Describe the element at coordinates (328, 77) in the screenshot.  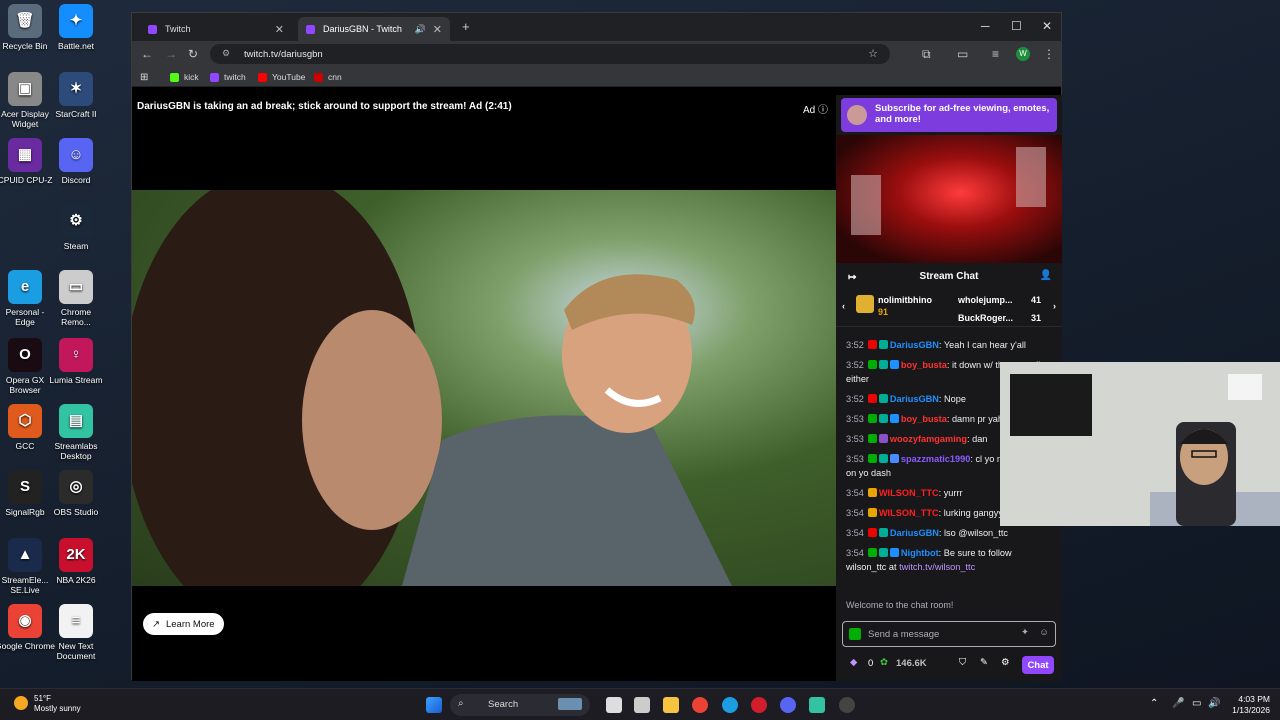
I see `bookmark-cnn: cnn` at that location.